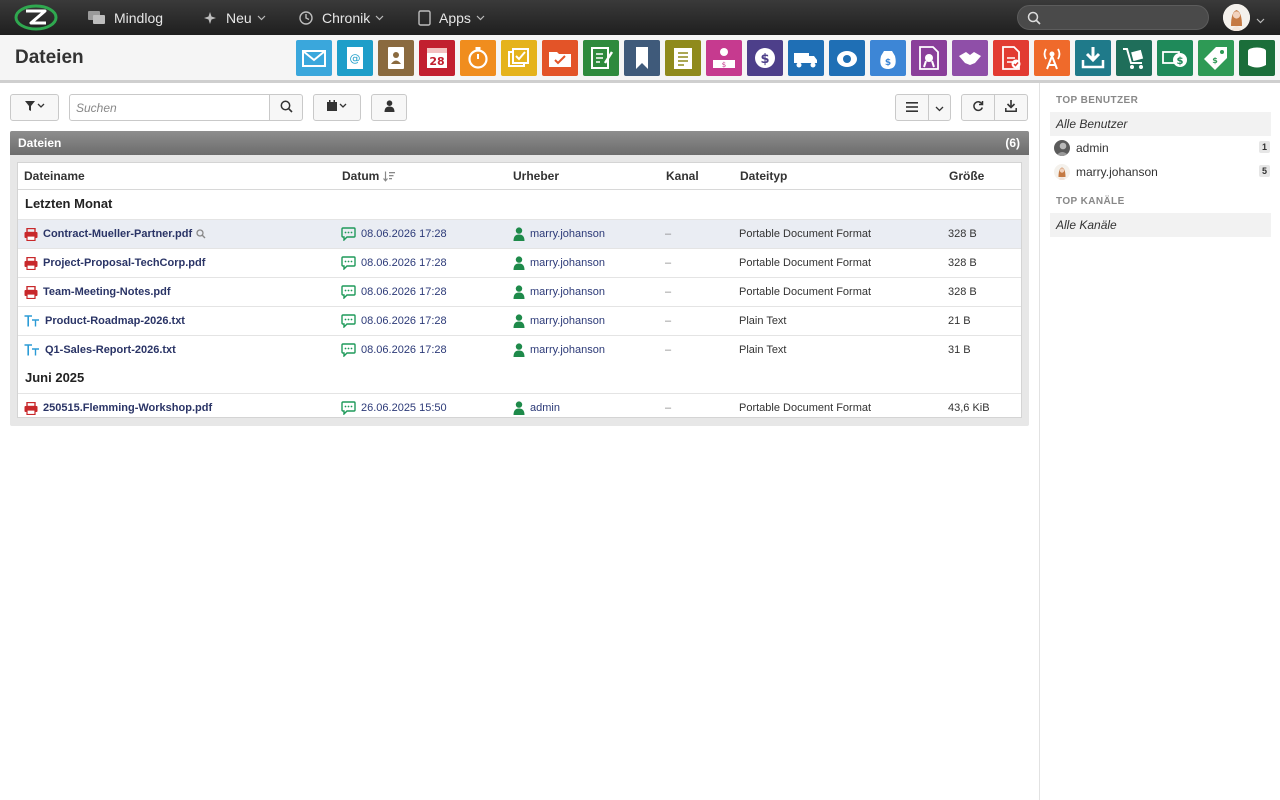 This screenshot has width=1280, height=800. I want to click on piggybank-app-icon, so click(847, 58).